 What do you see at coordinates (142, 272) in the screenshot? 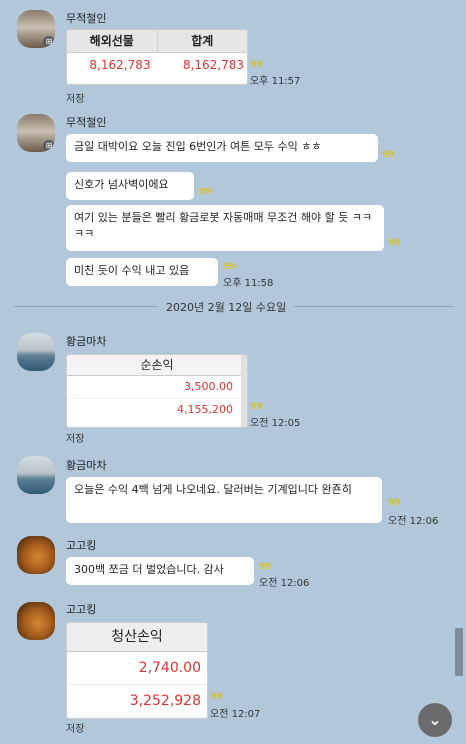
I see `message-bubble: 미친 듯이 수익 내고 있음` at bounding box center [142, 272].